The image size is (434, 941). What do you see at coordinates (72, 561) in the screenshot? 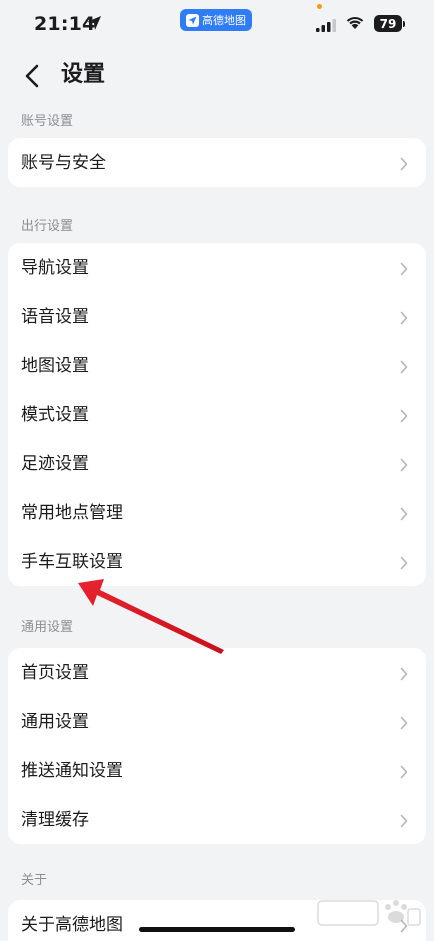
I see `row-label: 手车互联设置` at bounding box center [72, 561].